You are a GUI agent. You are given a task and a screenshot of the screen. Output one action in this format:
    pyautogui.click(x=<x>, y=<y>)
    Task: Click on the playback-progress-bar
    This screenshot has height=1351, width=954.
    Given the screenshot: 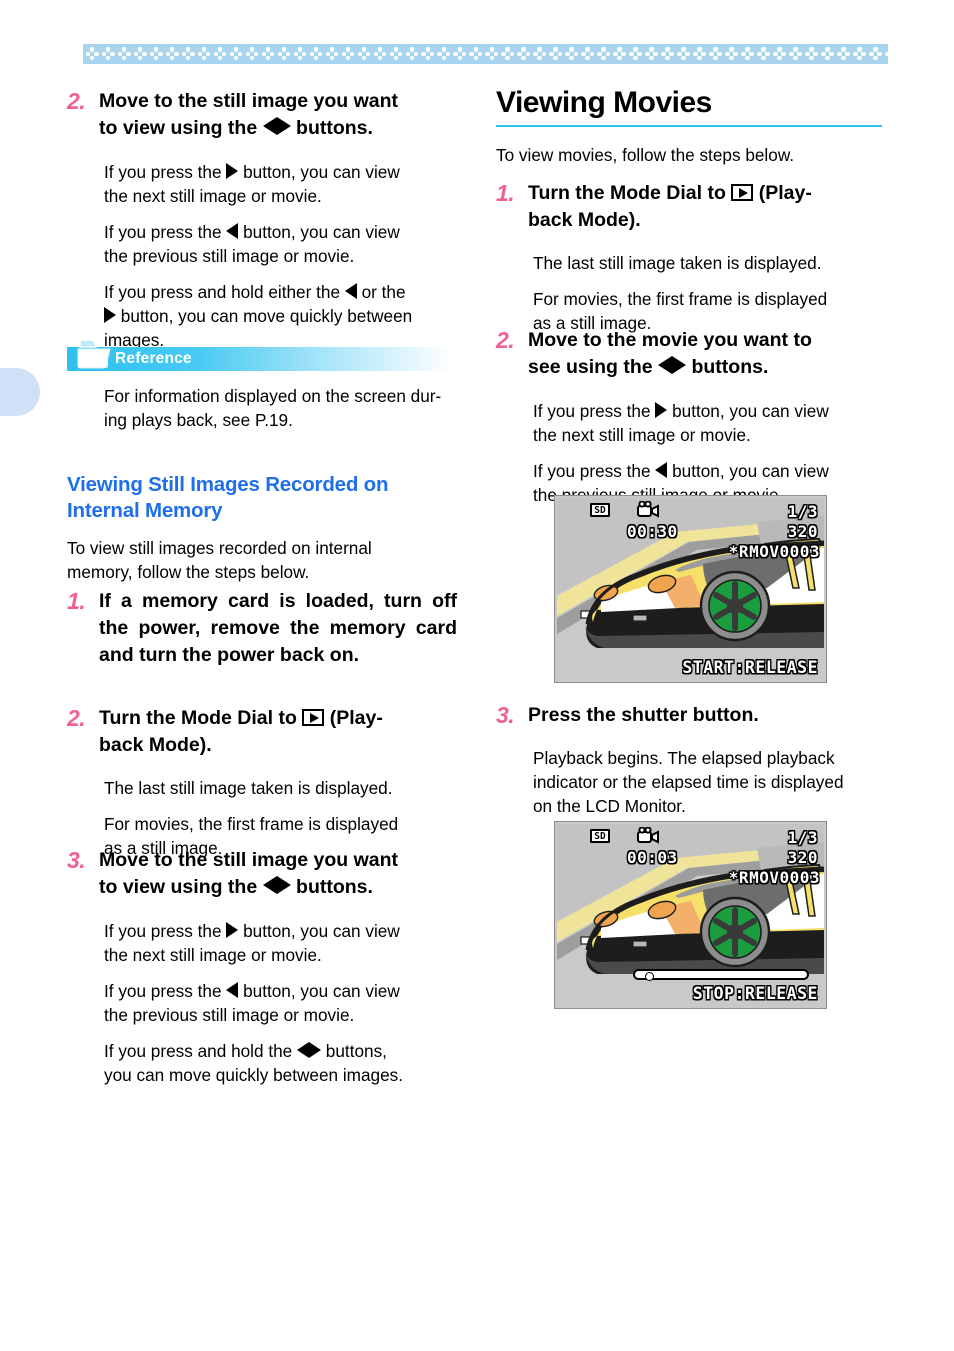 What is the action you would take?
    pyautogui.click(x=721, y=975)
    